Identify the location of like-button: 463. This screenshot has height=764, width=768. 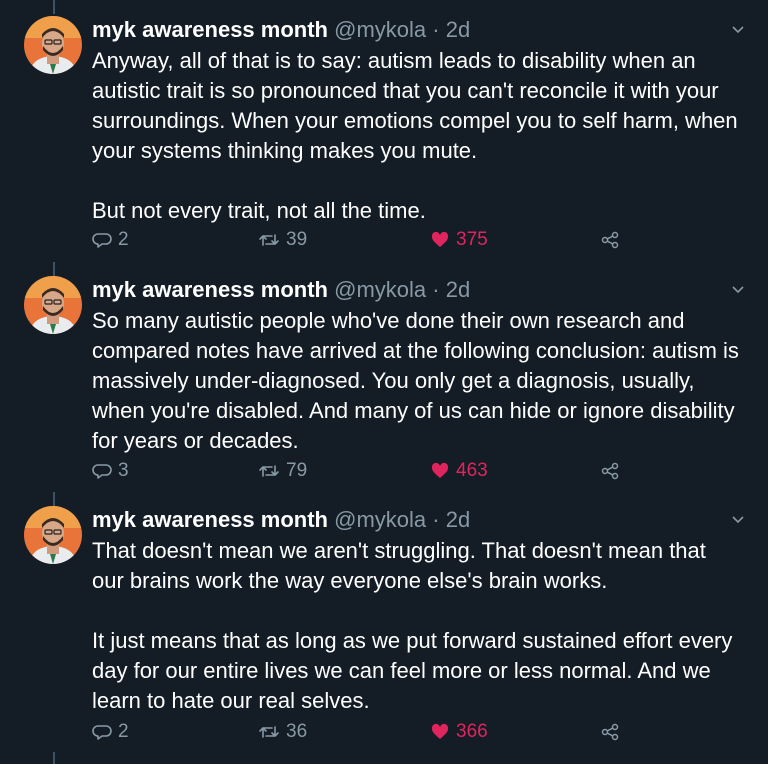
(459, 471).